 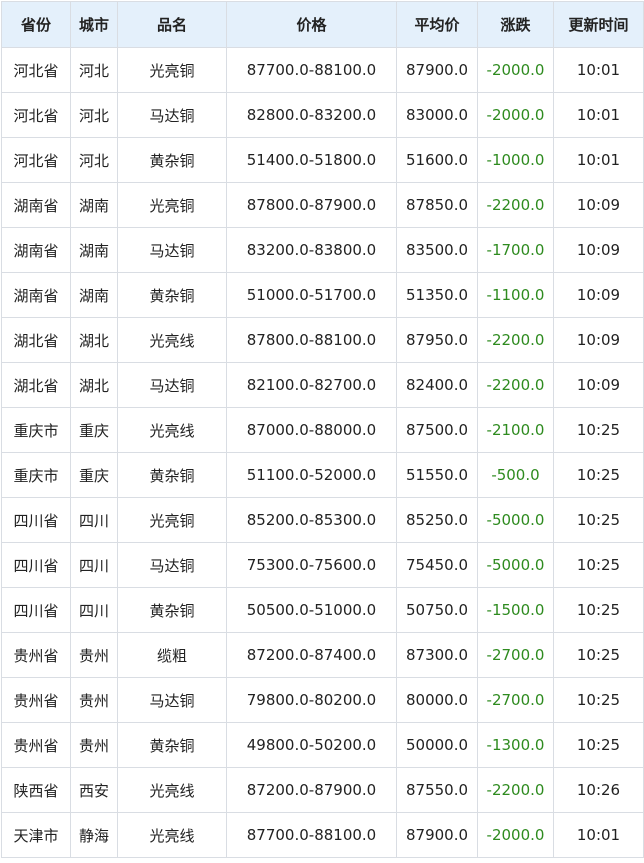 I want to click on average-price-cell: 87950.0, so click(x=437, y=340).